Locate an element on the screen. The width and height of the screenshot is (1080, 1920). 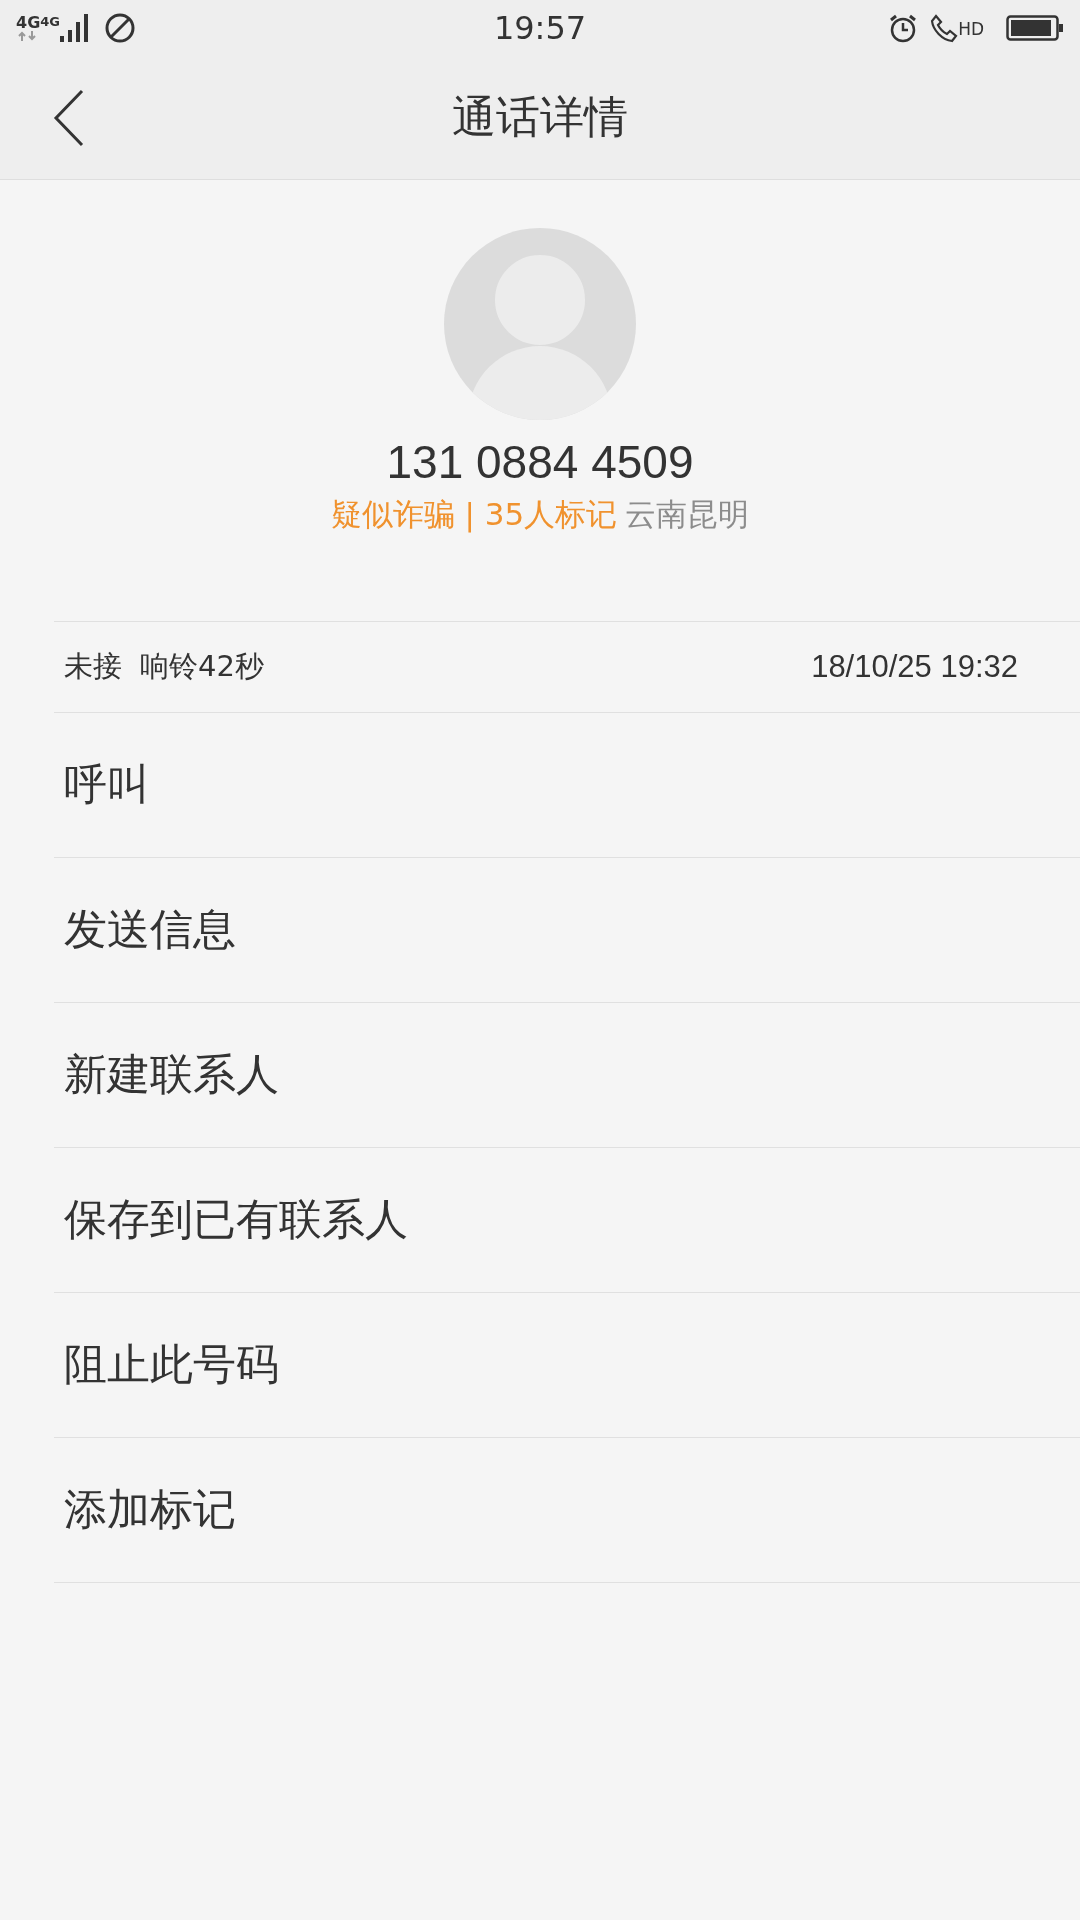
avatar-icon is located at coordinates (540, 324).